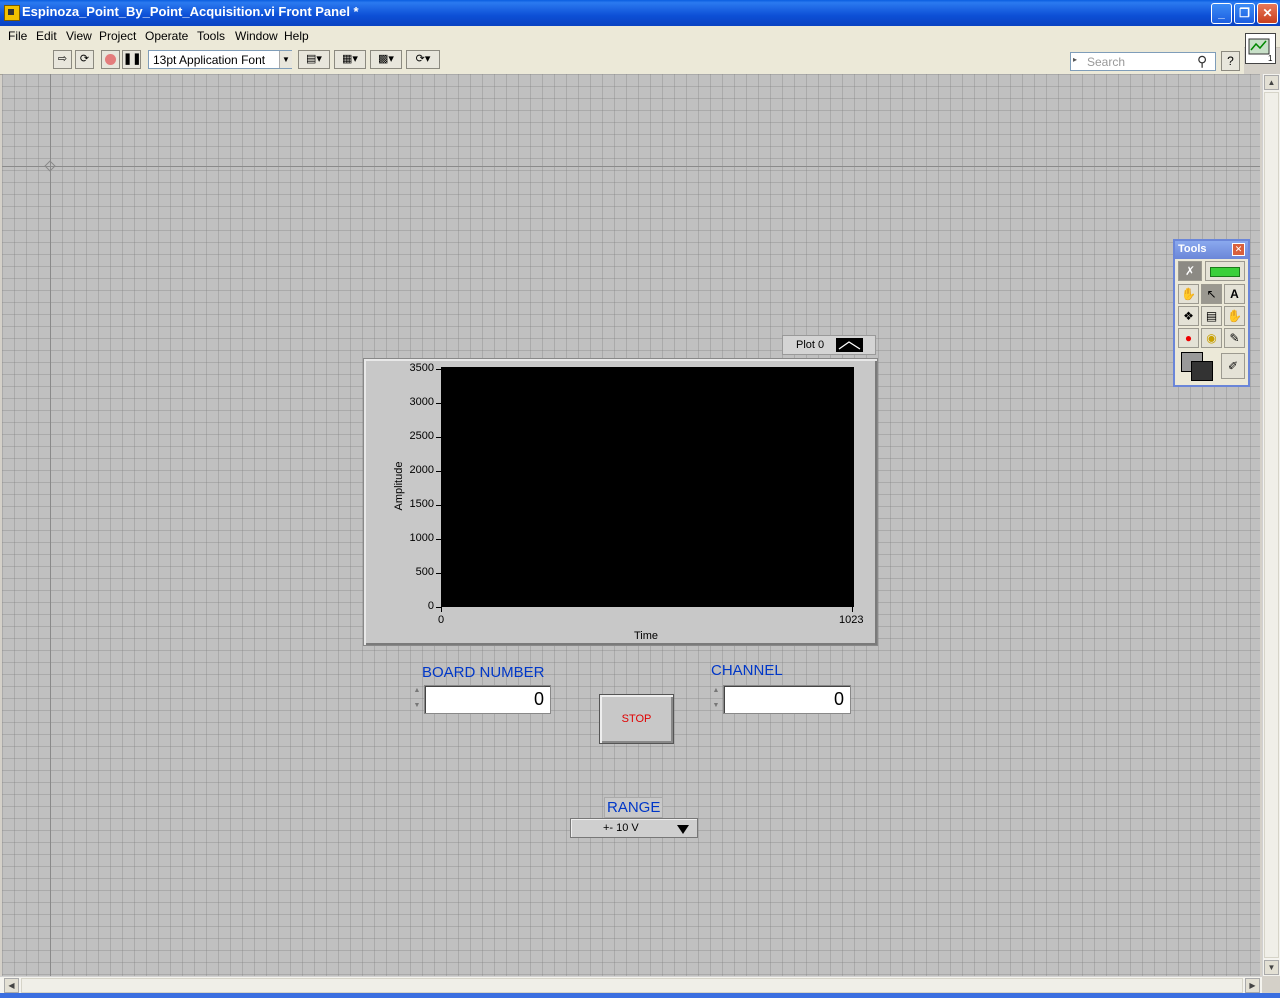 This screenshot has height=998, width=1280. What do you see at coordinates (810, 345) in the screenshot?
I see `plot-legend-label: Plot 0` at bounding box center [810, 345].